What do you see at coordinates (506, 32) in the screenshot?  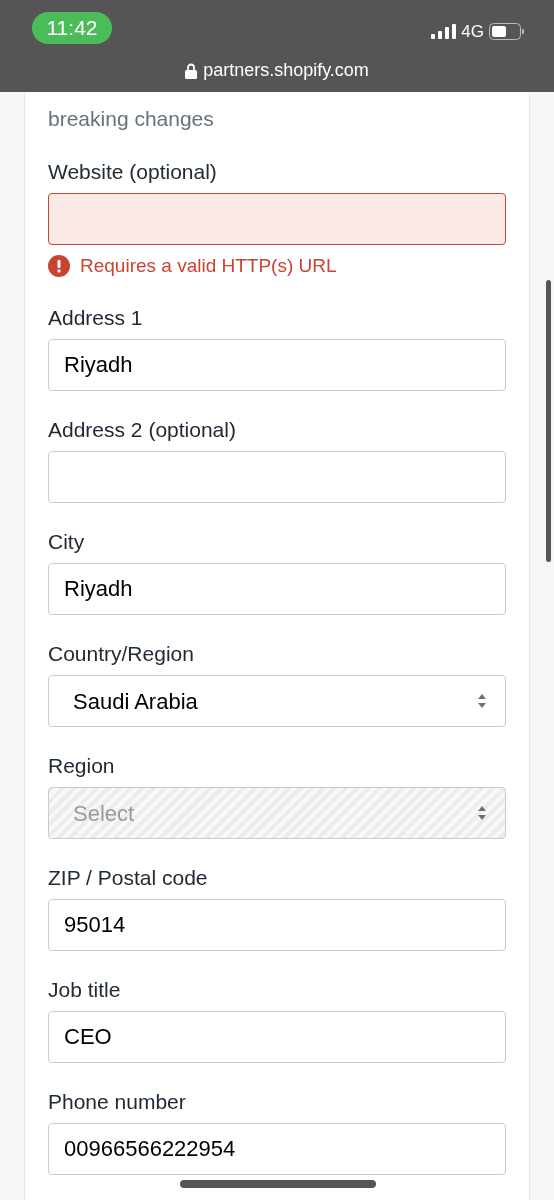 I see `battery-icon` at bounding box center [506, 32].